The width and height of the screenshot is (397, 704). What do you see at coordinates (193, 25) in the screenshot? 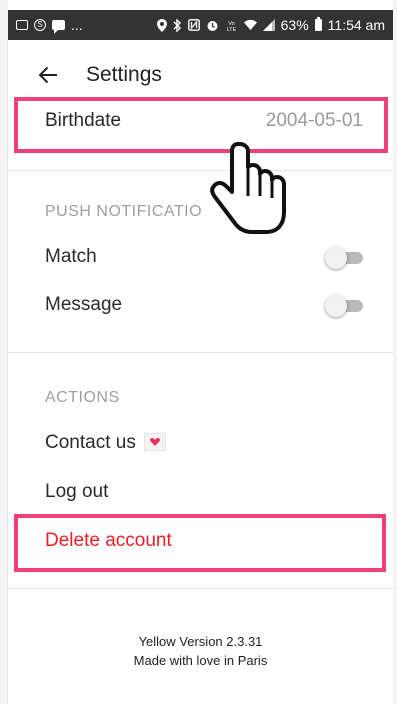
I see `nfc-icon` at bounding box center [193, 25].